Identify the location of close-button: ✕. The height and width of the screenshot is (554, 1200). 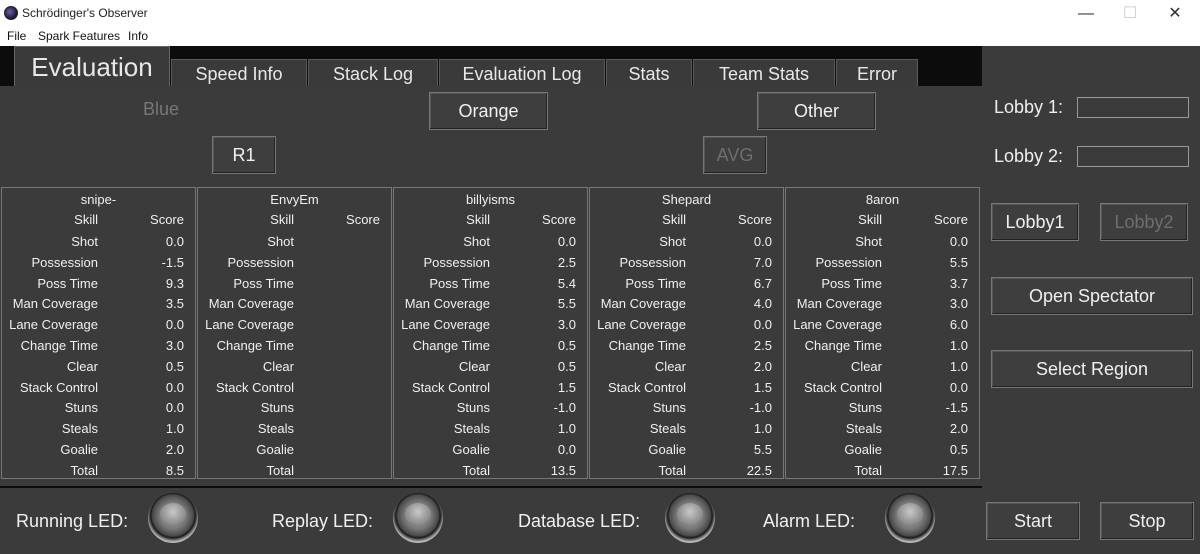
(1175, 14).